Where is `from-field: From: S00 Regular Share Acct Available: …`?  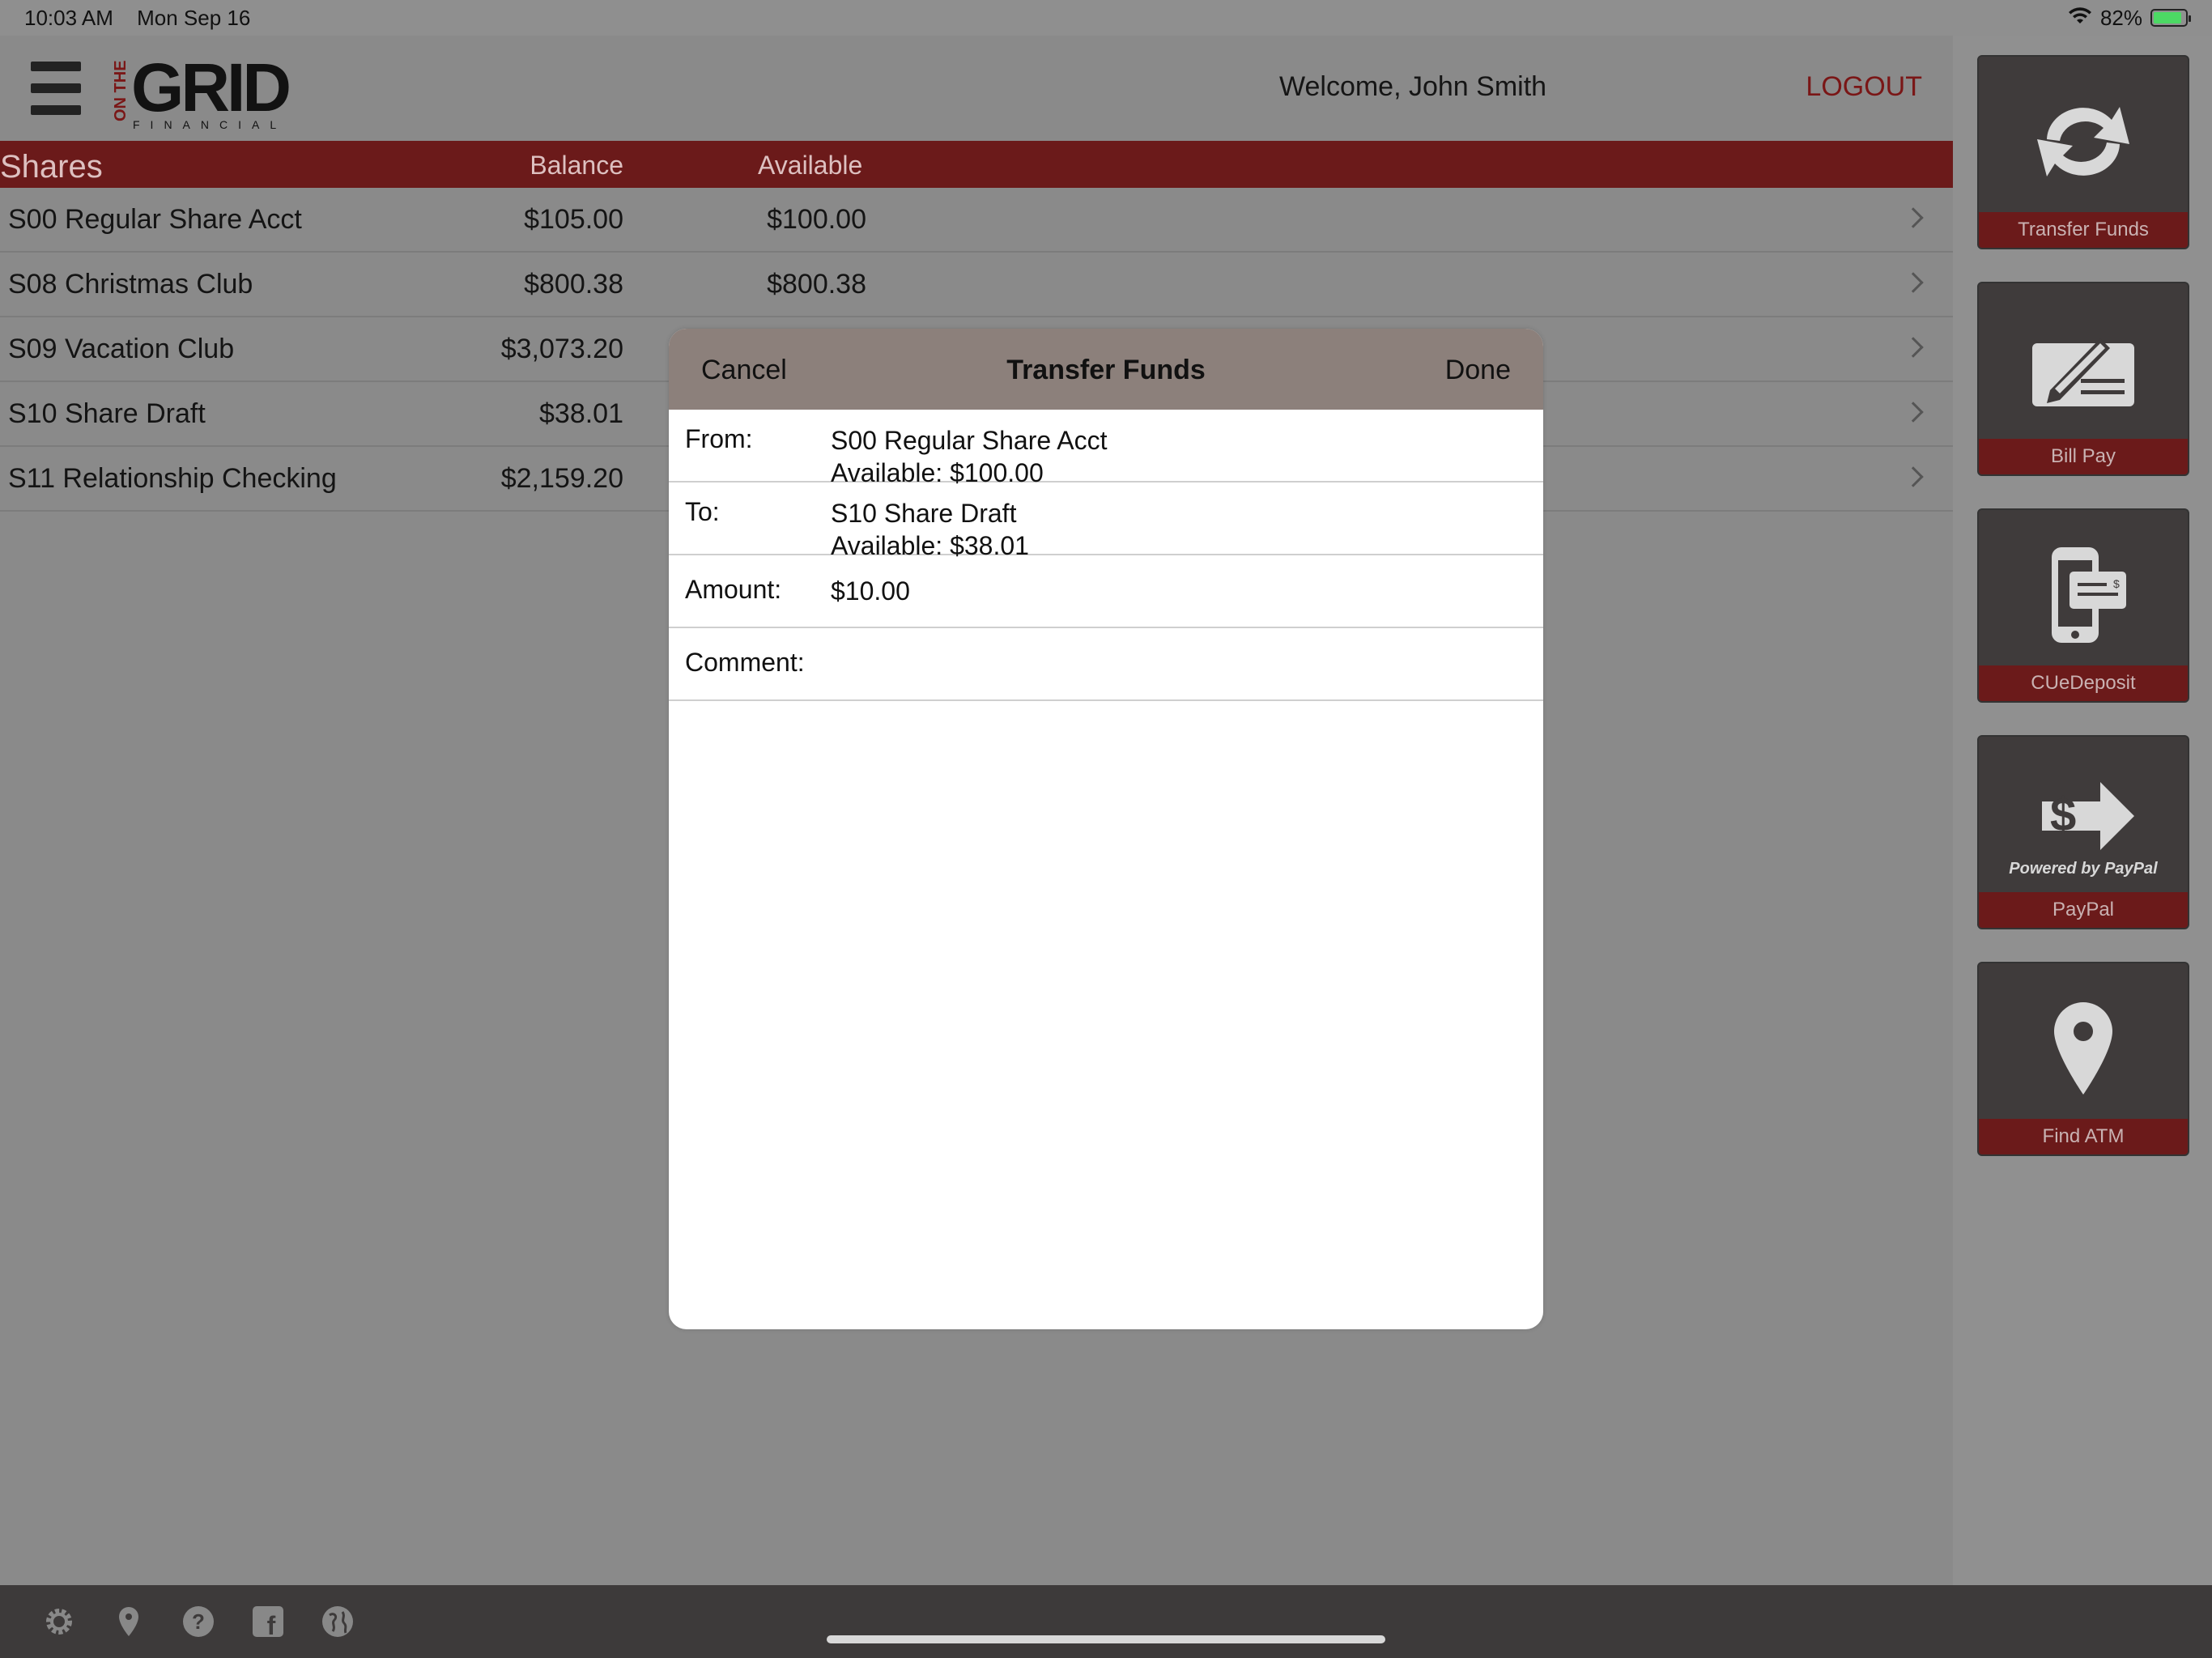
from-field: From: S00 Regular Share Acct Available: … is located at coordinates (1106, 448).